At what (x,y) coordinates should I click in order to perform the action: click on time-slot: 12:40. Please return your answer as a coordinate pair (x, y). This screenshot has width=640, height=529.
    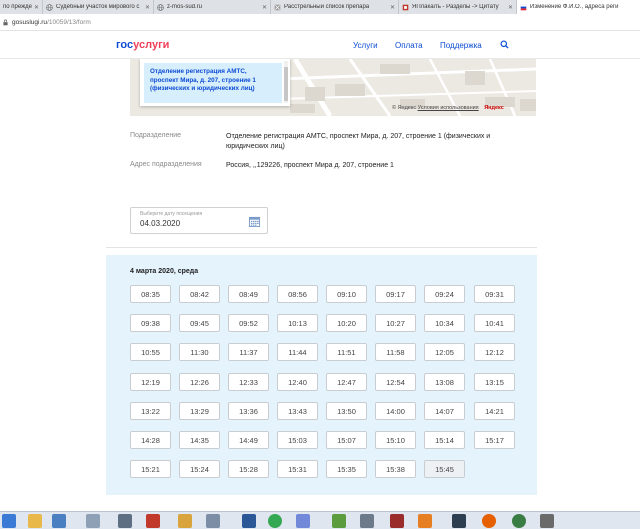
    Looking at the image, I should click on (297, 382).